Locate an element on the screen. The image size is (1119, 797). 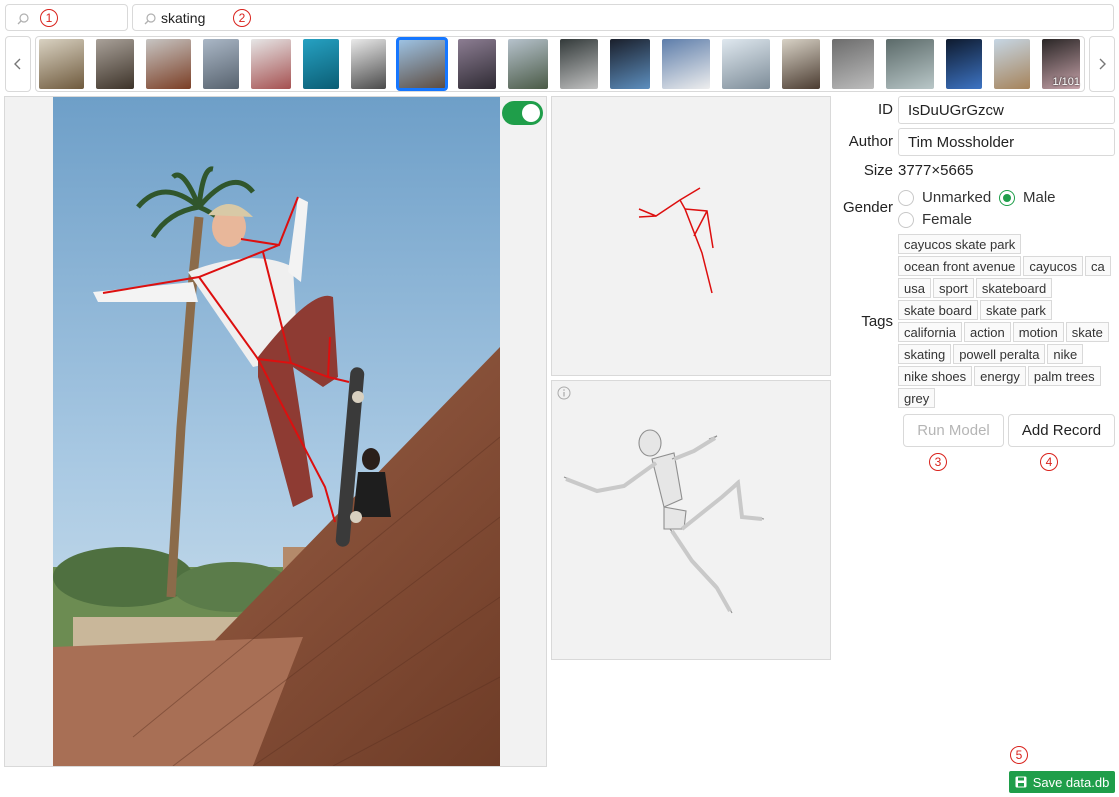
tag-chip: skating is located at coordinates (925, 354).